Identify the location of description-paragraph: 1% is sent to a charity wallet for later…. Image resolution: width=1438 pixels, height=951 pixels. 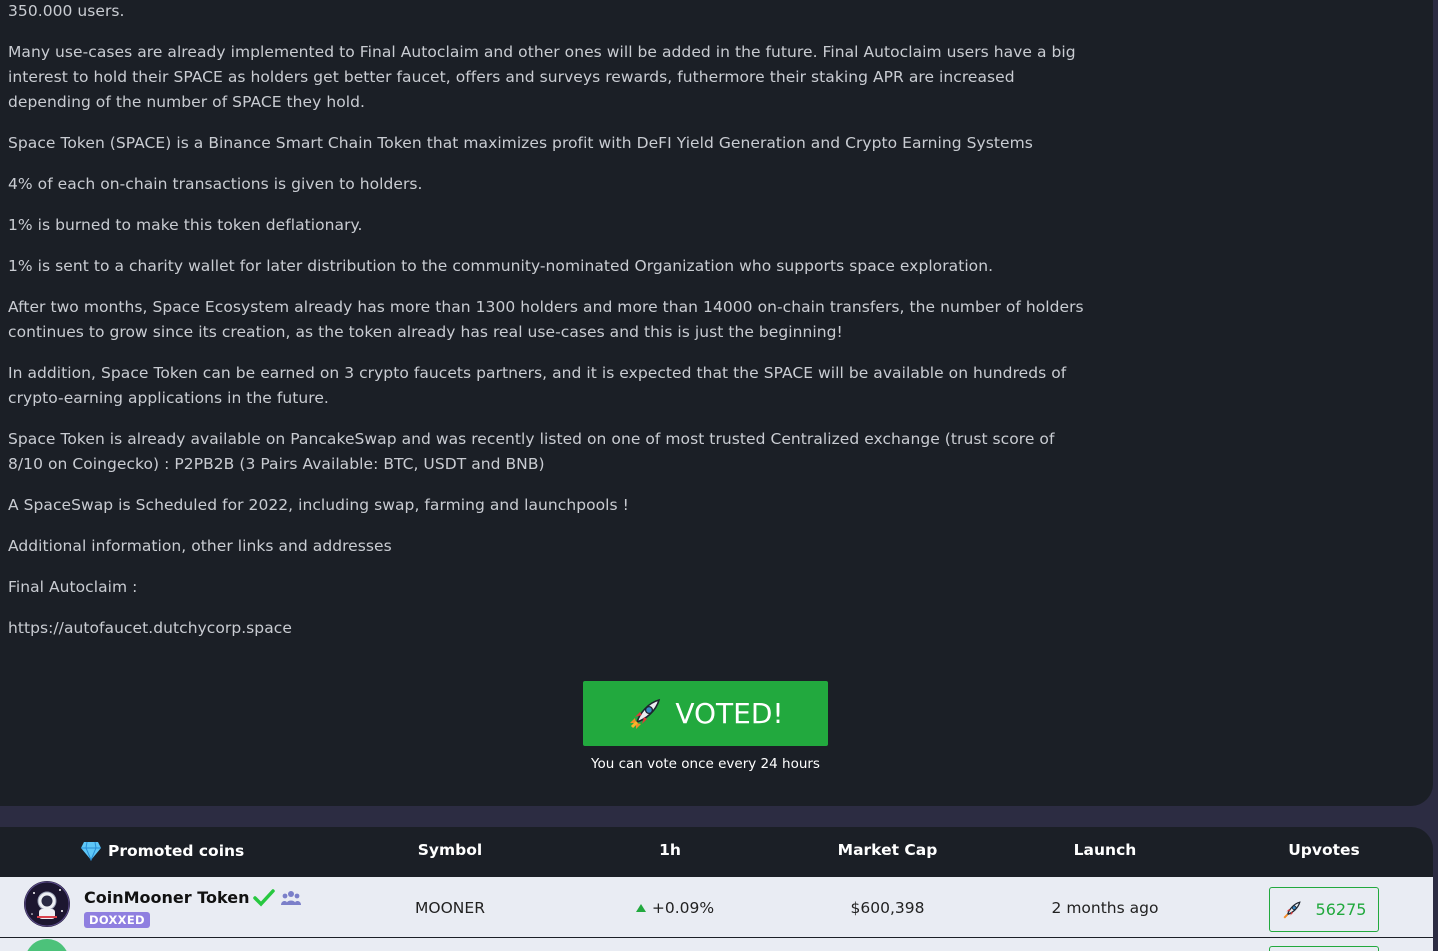
(501, 266).